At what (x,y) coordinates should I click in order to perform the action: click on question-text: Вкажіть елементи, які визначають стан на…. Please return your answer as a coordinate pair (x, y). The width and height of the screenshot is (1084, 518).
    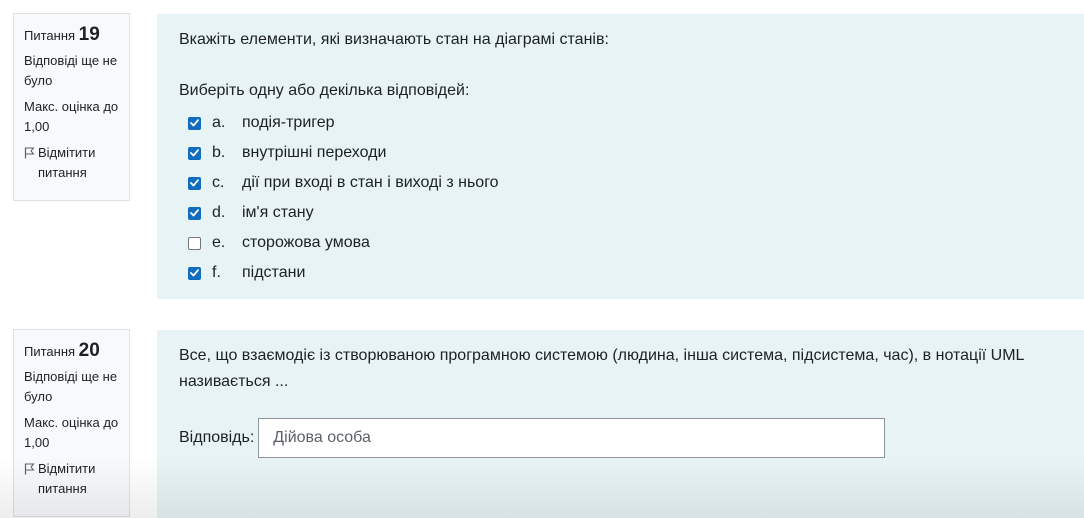
    Looking at the image, I should click on (394, 39).